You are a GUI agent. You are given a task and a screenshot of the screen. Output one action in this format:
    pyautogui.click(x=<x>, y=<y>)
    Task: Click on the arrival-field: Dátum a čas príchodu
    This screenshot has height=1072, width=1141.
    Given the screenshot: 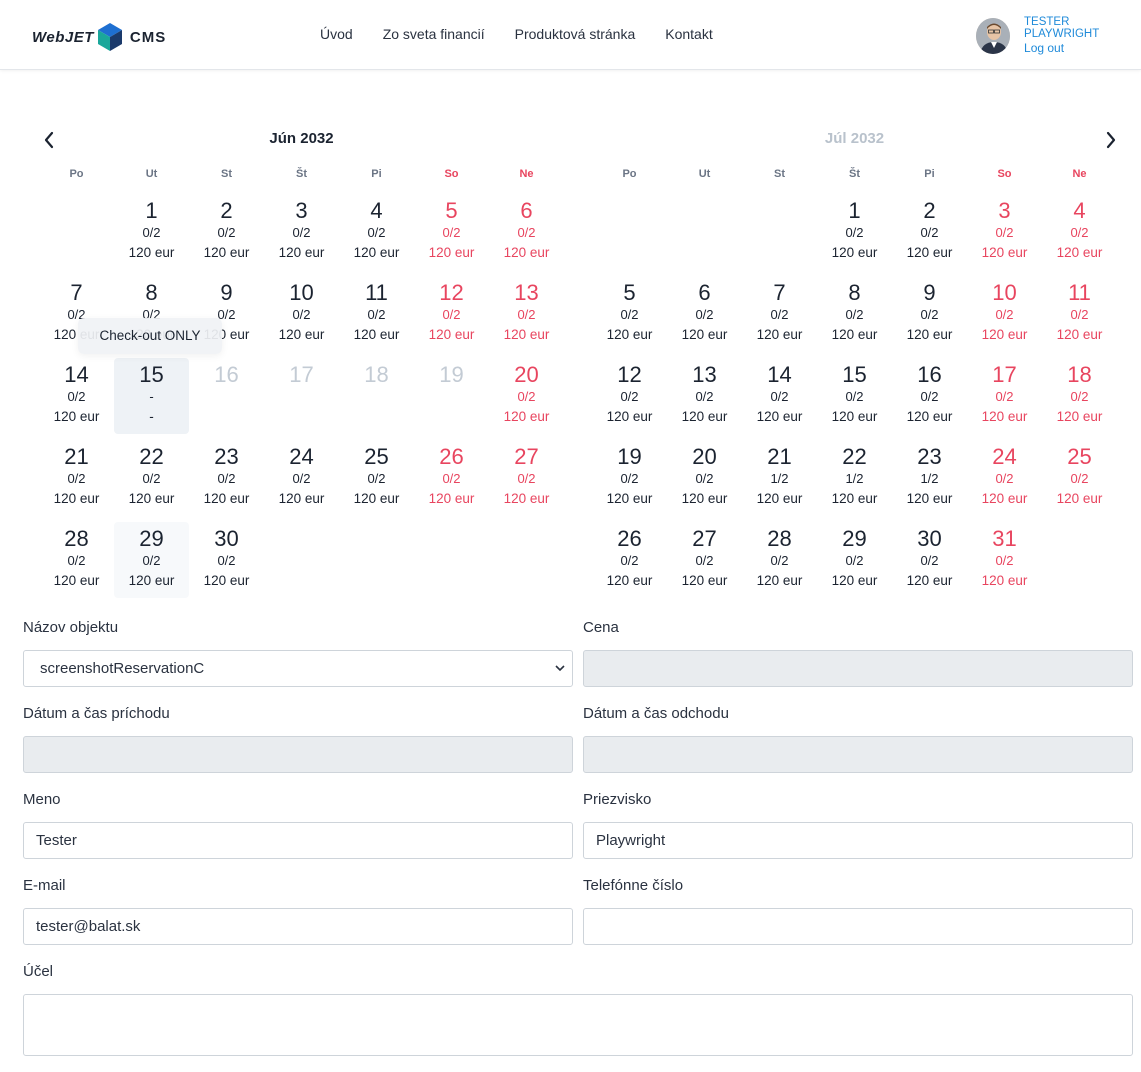 What is the action you would take?
    pyautogui.click(x=298, y=739)
    